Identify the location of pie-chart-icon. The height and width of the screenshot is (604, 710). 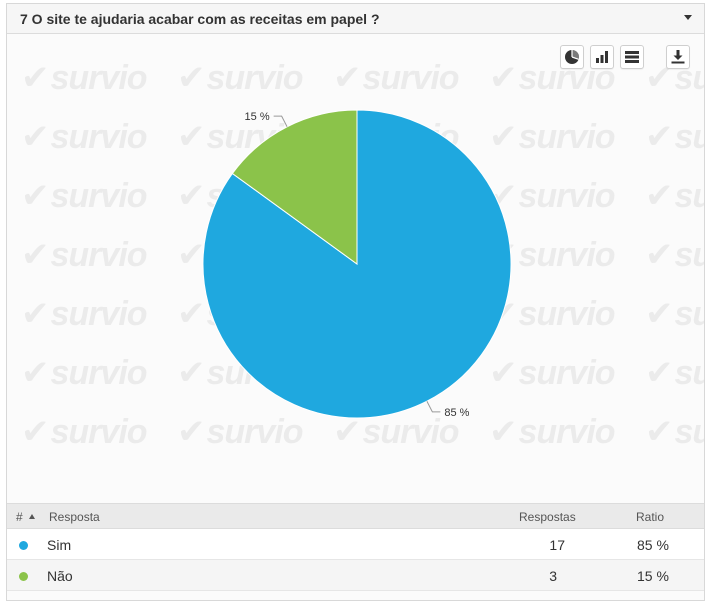
(572, 57).